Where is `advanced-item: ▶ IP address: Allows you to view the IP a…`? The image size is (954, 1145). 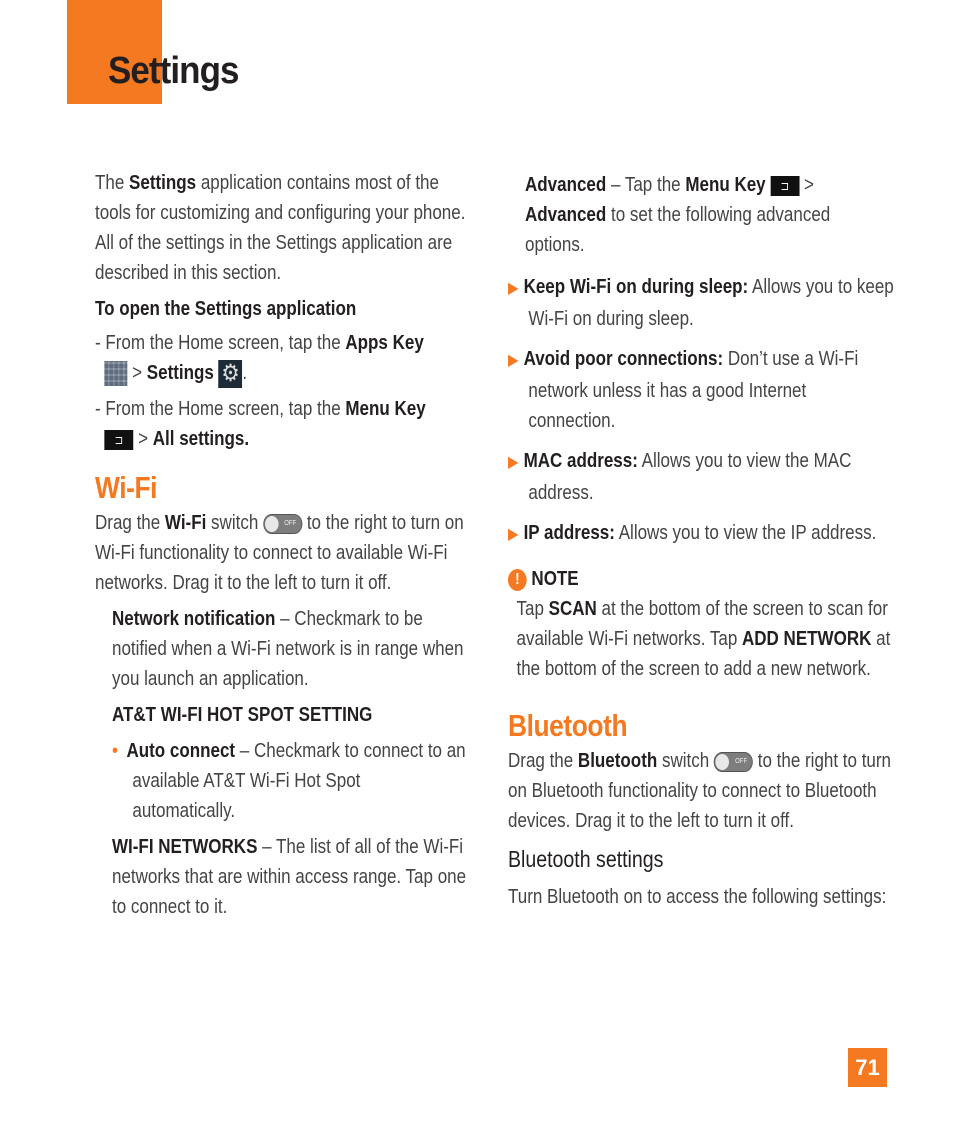
advanced-item: ▶ IP address: Allows you to view the IP a… is located at coordinates (692, 533).